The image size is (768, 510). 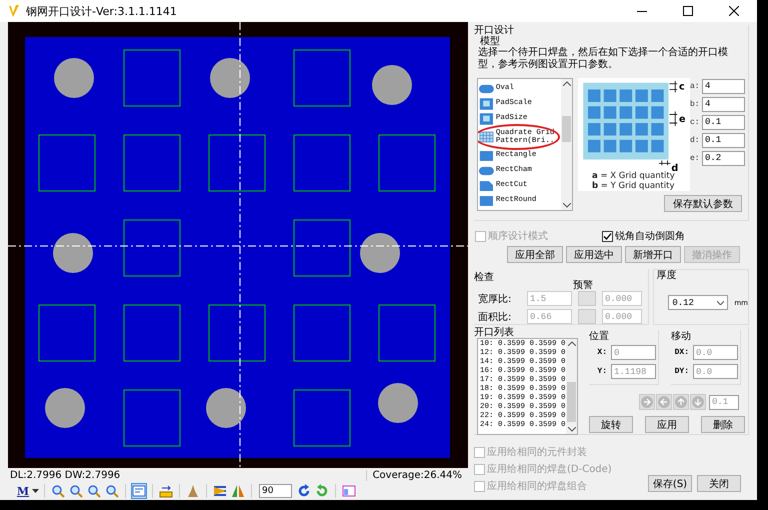 What do you see at coordinates (723, 424) in the screenshot?
I see `list-action-button: 删除` at bounding box center [723, 424].